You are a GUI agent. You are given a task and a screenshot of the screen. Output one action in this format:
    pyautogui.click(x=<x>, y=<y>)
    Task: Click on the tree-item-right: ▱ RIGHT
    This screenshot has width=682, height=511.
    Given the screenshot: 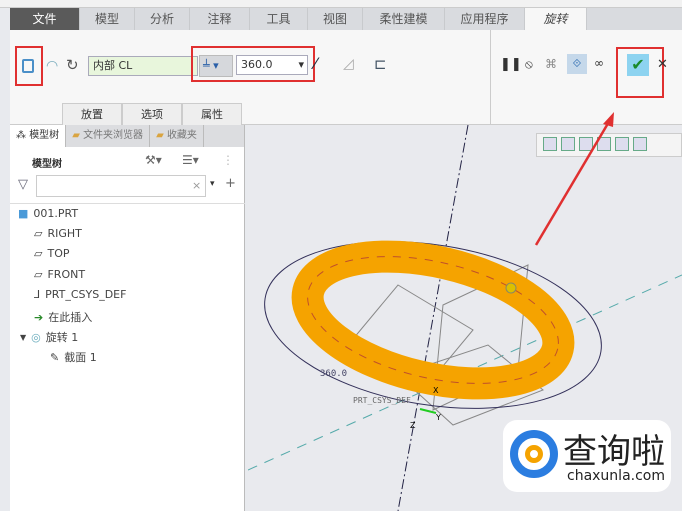 What is the action you would take?
    pyautogui.click(x=58, y=233)
    